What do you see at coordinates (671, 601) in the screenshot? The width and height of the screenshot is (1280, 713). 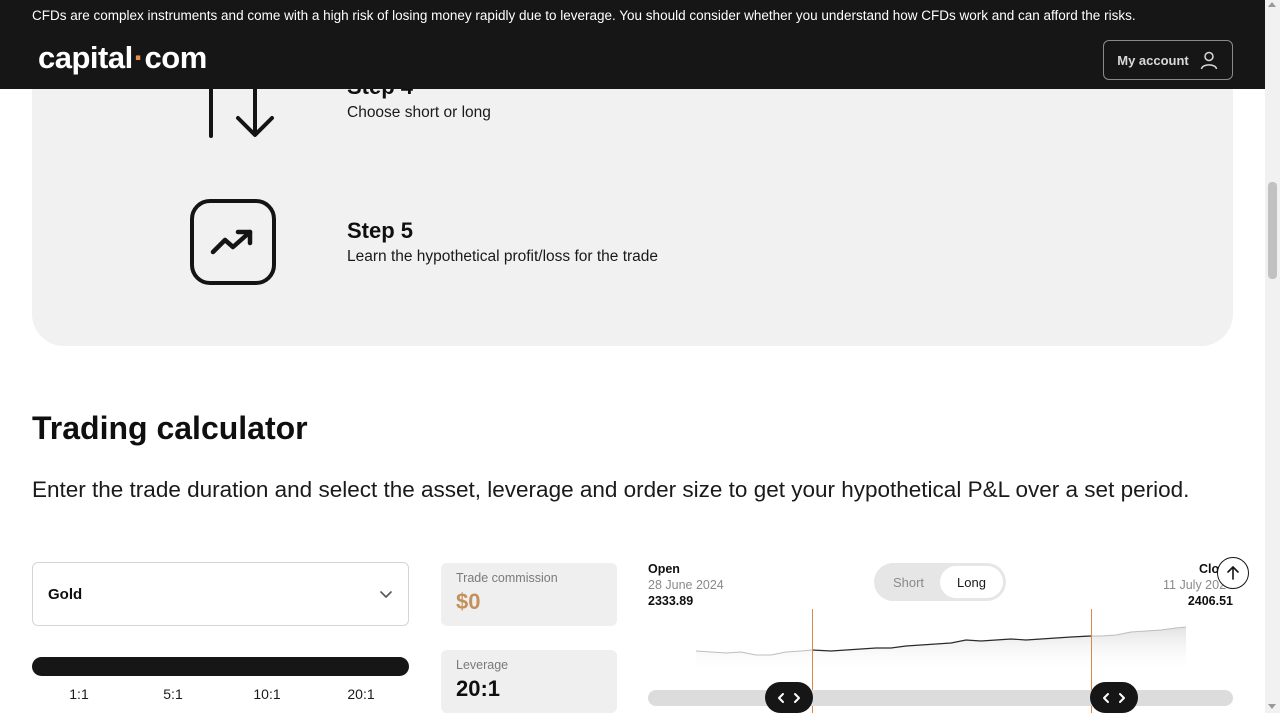 I see `open-price: 2333.89` at bounding box center [671, 601].